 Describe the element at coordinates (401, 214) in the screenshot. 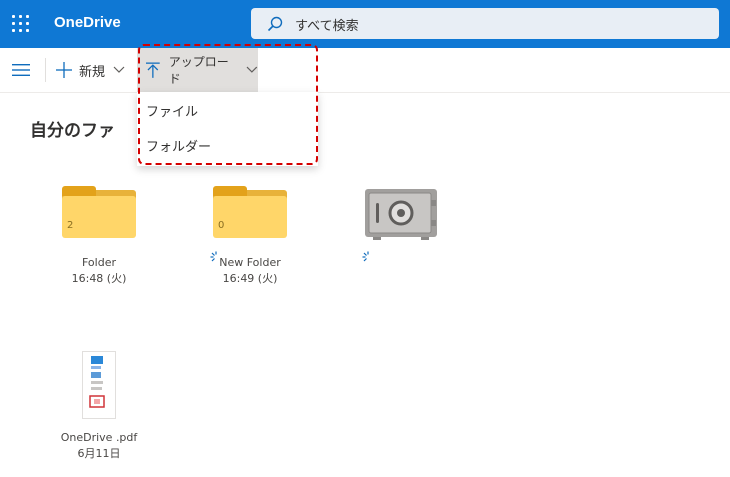

I see `personal-vault-icon` at that location.